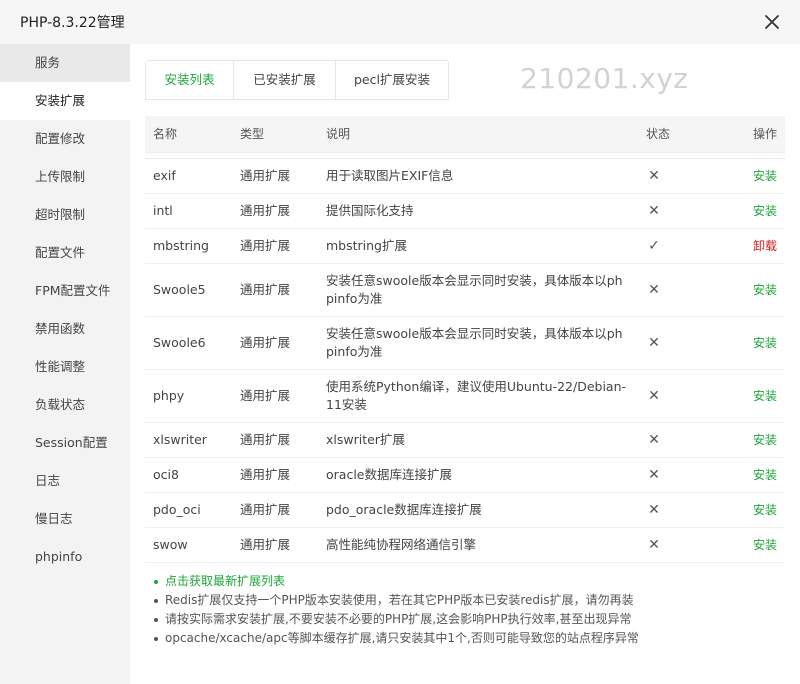  Describe the element at coordinates (469, 581) in the screenshot. I see `refresh-extension-list-link: 点击获取最新扩展列表` at that location.